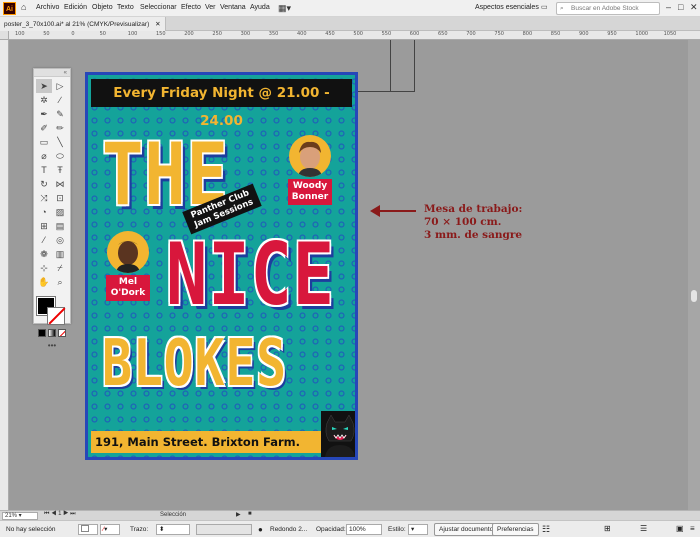 The image size is (700, 537). What do you see at coordinates (694, 296) in the screenshot?
I see `vertical-scroll-thumb` at bounding box center [694, 296].